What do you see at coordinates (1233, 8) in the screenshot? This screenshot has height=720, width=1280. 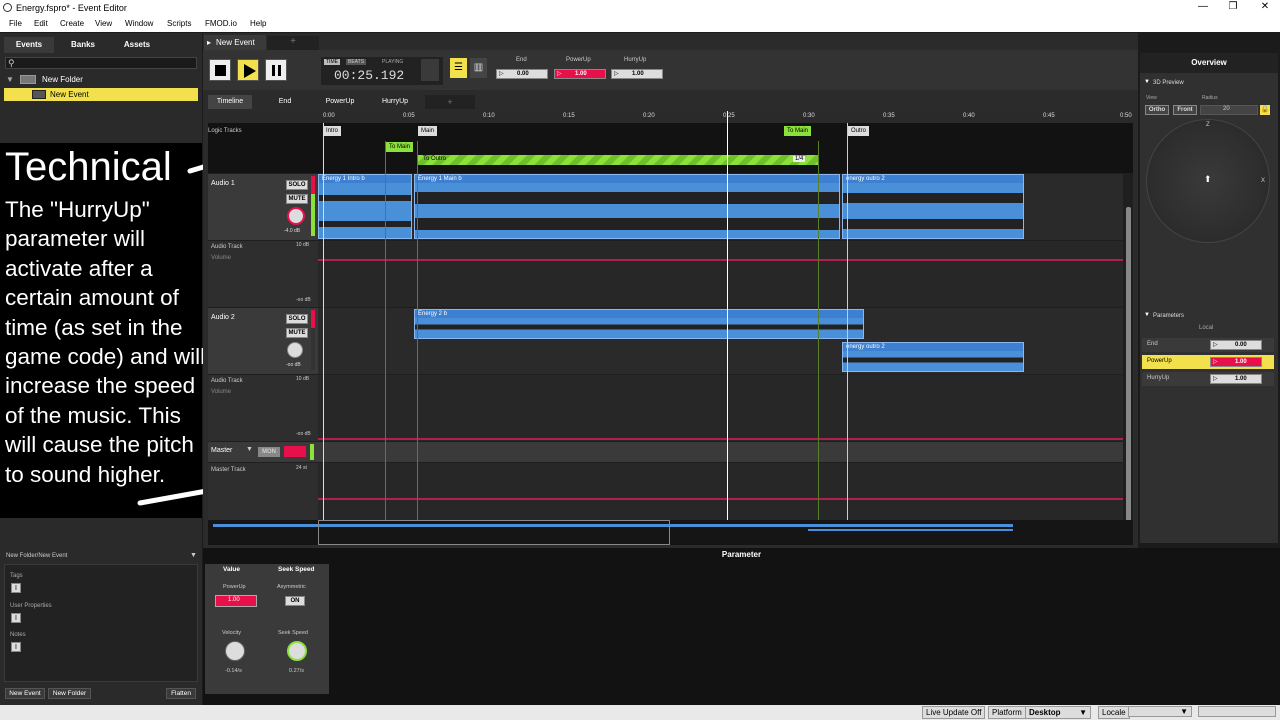 I see `restore-button: ❐` at bounding box center [1233, 8].